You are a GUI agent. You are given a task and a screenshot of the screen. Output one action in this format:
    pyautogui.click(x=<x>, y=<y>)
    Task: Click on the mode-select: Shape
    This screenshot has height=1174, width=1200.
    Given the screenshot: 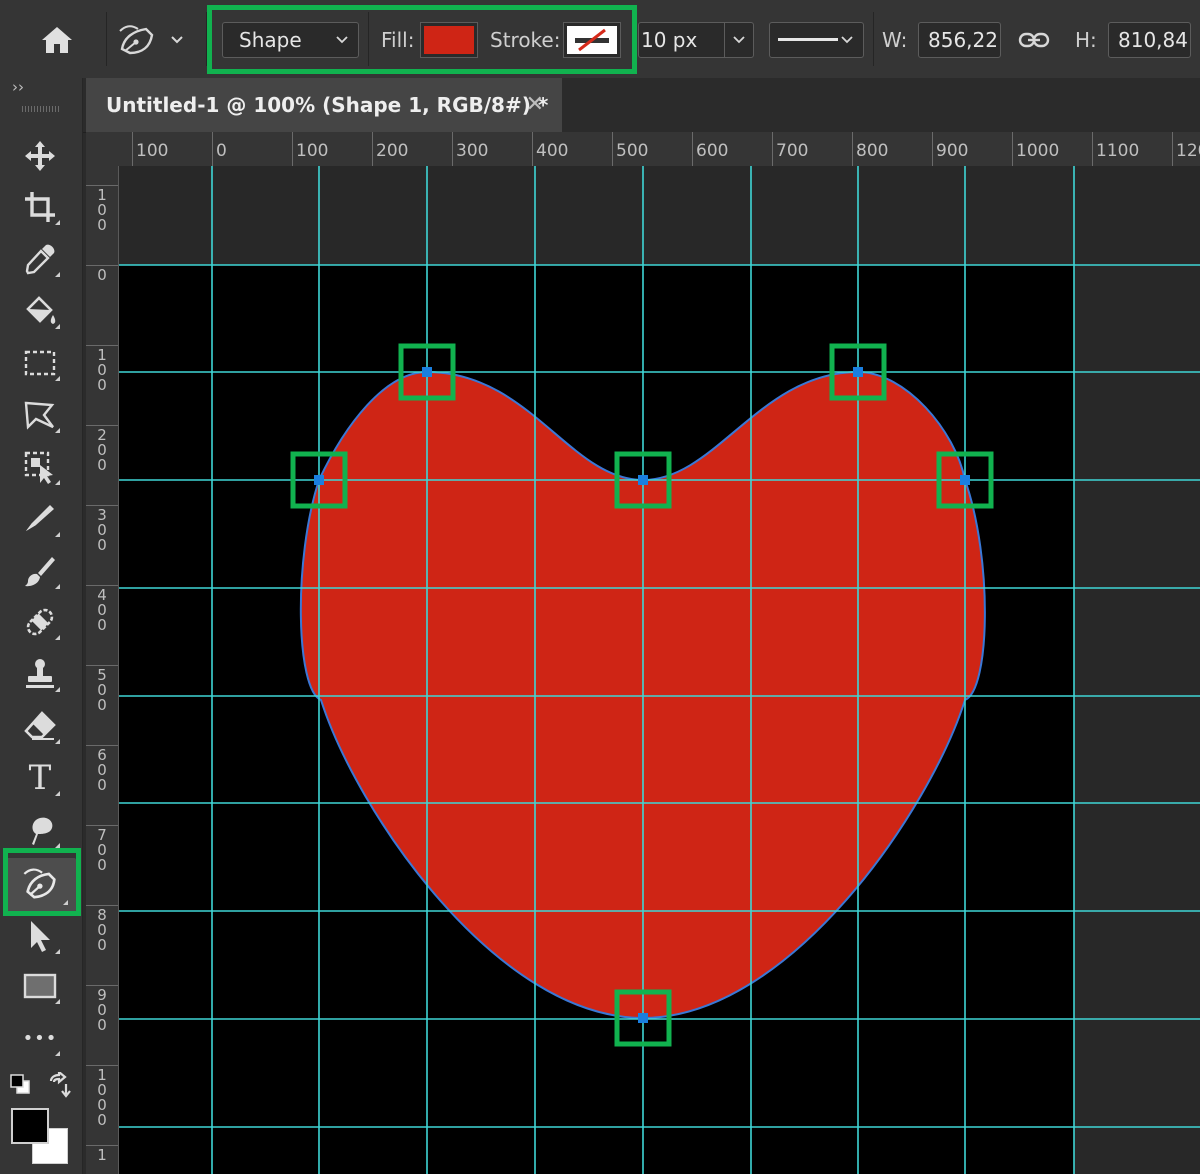 What is the action you would take?
    pyautogui.click(x=290, y=40)
    